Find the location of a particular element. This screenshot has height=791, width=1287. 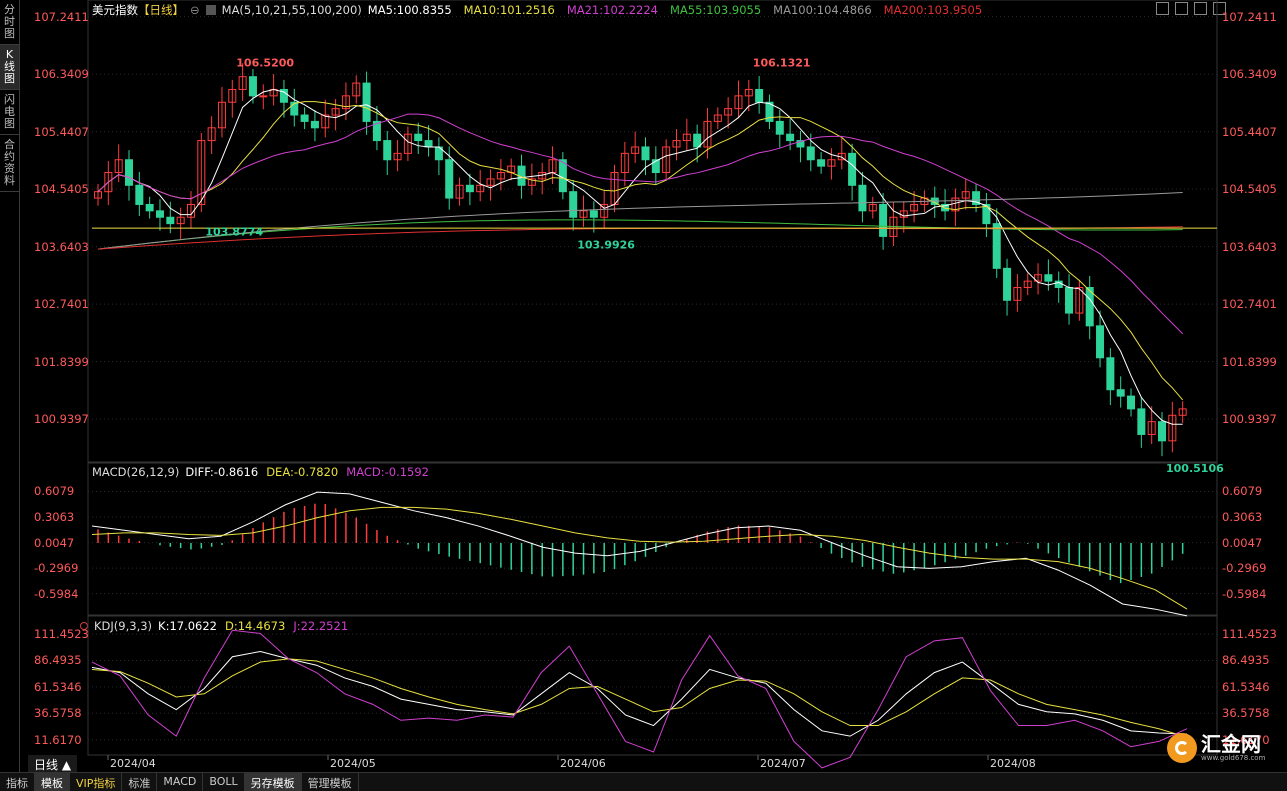

bottom-tab-7: 管理模板 is located at coordinates (330, 782).